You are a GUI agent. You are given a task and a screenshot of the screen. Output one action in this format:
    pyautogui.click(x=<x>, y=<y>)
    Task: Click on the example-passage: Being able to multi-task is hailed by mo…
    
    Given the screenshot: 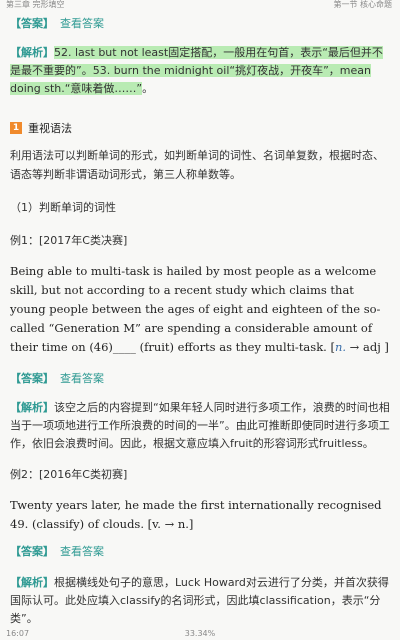 What is the action you would take?
    pyautogui.click(x=201, y=309)
    